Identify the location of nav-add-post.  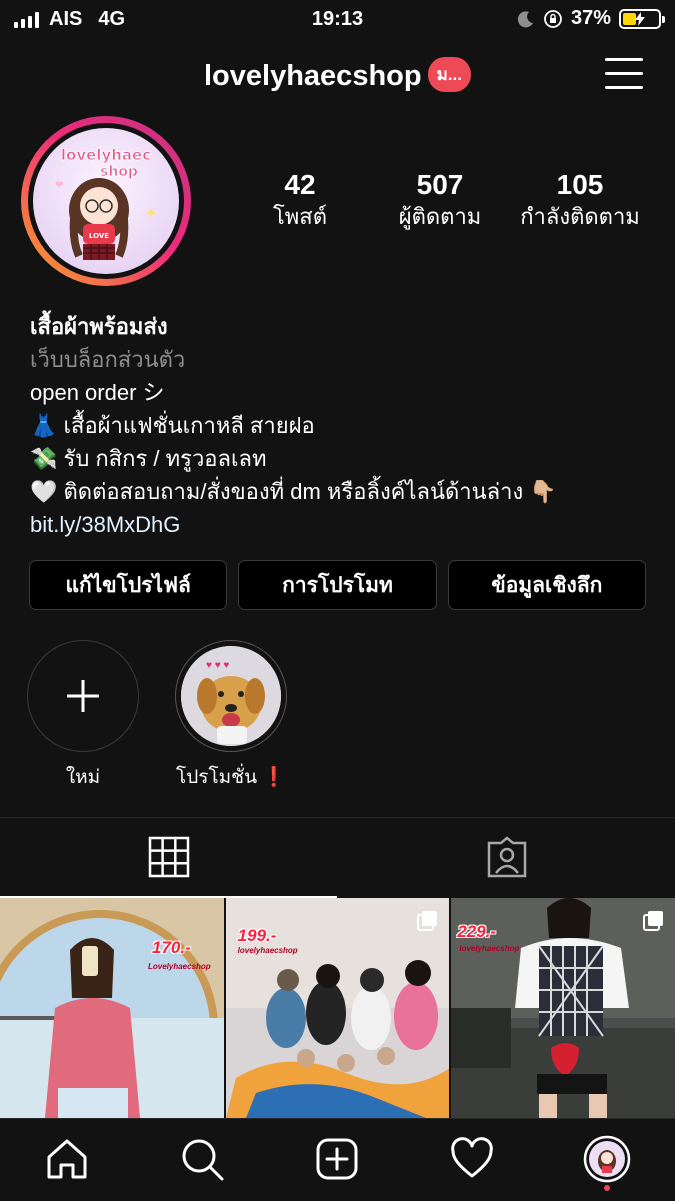
(337, 1159).